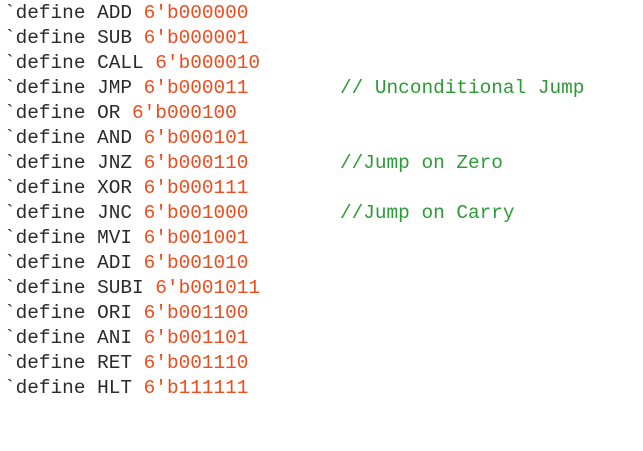 This screenshot has width=643, height=451. I want to click on macro-name: ADI, so click(115, 263).